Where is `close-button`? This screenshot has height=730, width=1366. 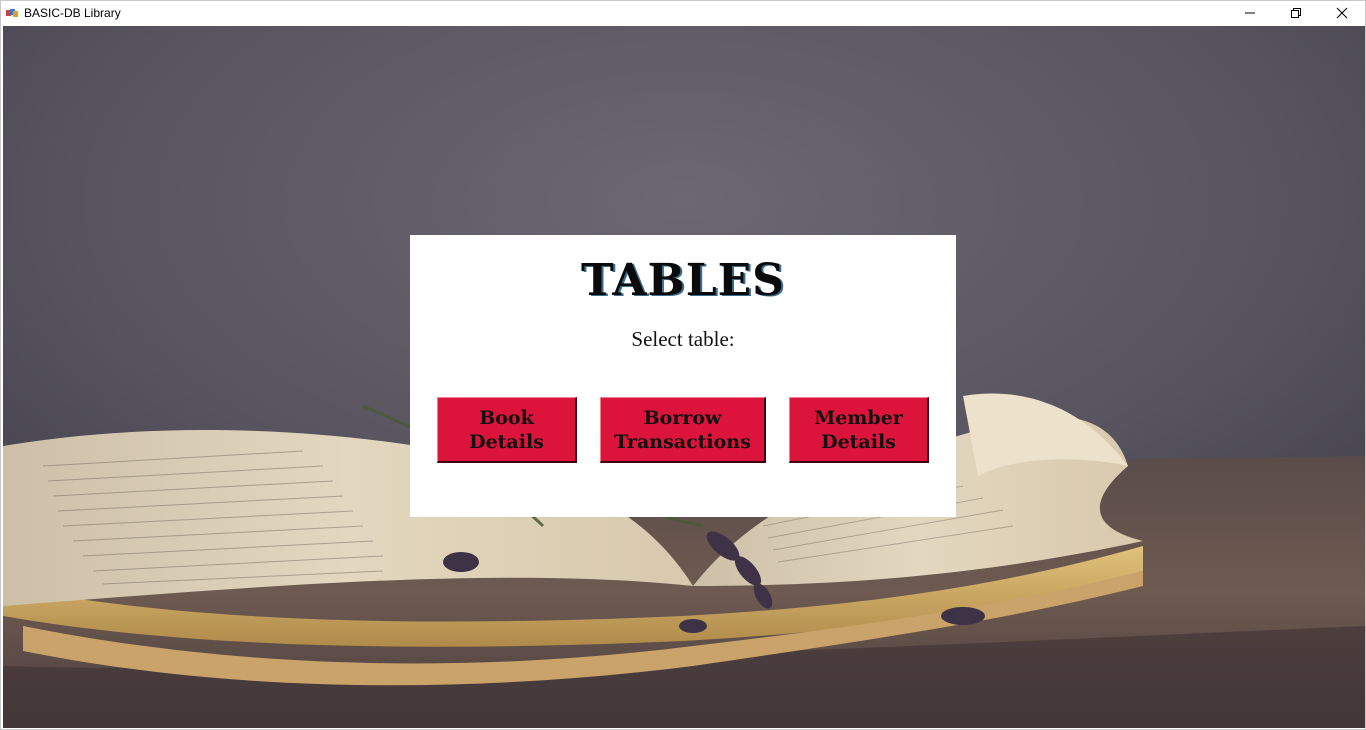
close-button is located at coordinates (1342, 13).